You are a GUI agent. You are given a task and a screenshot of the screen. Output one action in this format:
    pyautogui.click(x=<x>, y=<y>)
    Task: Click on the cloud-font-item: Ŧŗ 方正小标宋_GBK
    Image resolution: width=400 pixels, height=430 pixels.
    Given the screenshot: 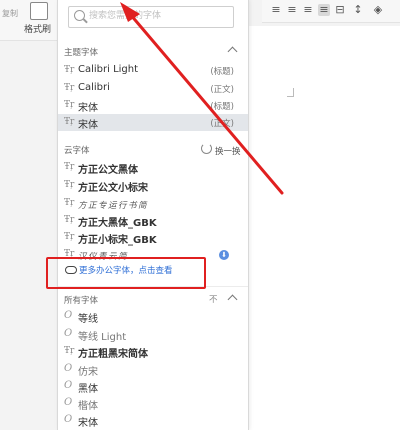 What is the action you would take?
    pyautogui.click(x=153, y=237)
    